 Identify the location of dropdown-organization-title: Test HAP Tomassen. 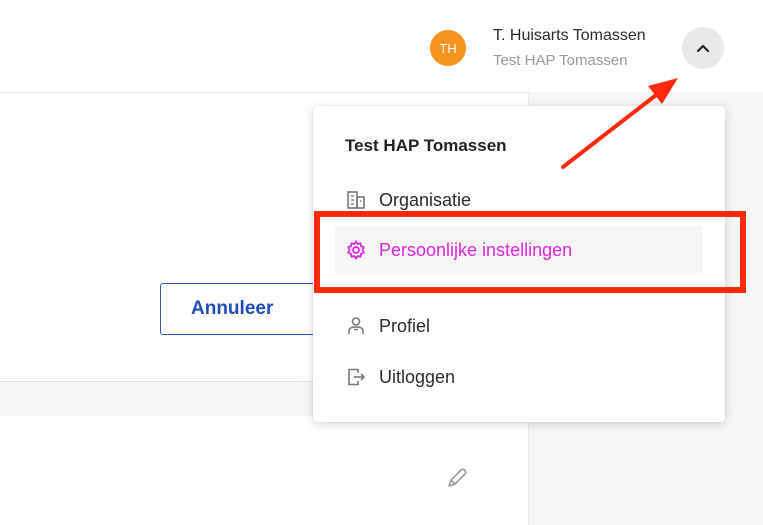
(426, 145).